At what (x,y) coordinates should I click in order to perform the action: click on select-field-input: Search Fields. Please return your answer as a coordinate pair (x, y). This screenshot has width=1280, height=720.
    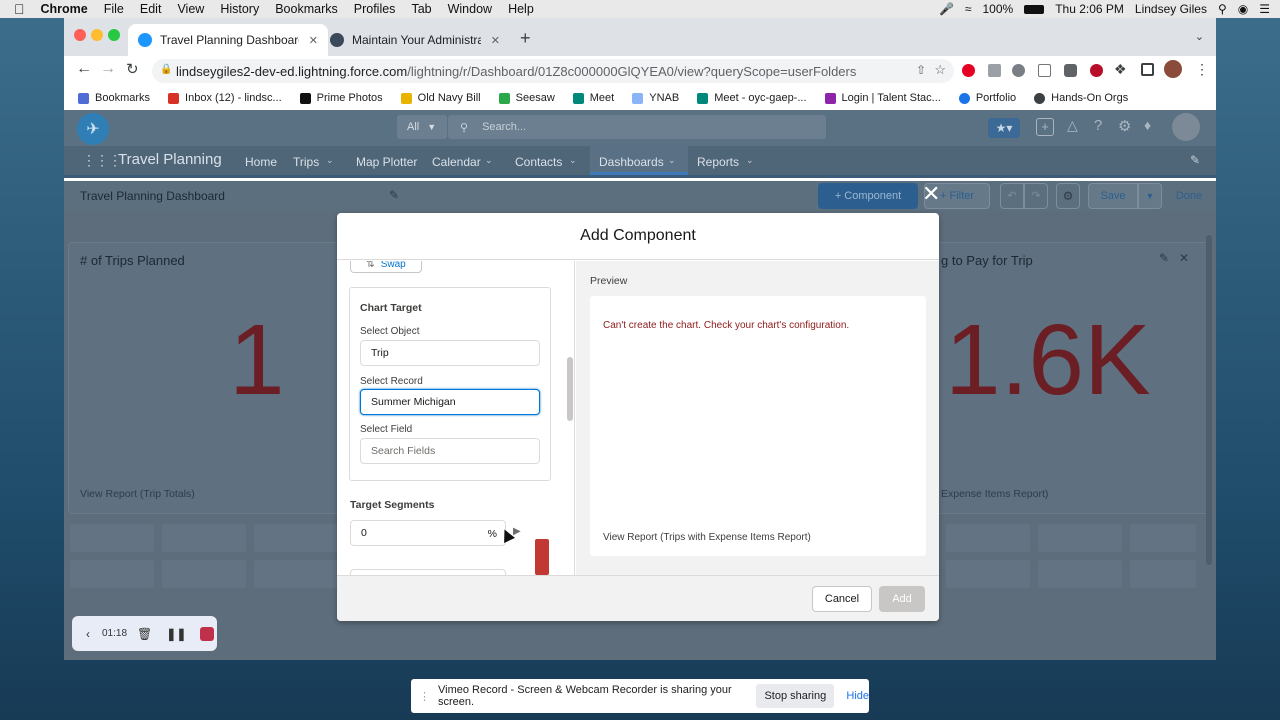
    Looking at the image, I should click on (450, 451).